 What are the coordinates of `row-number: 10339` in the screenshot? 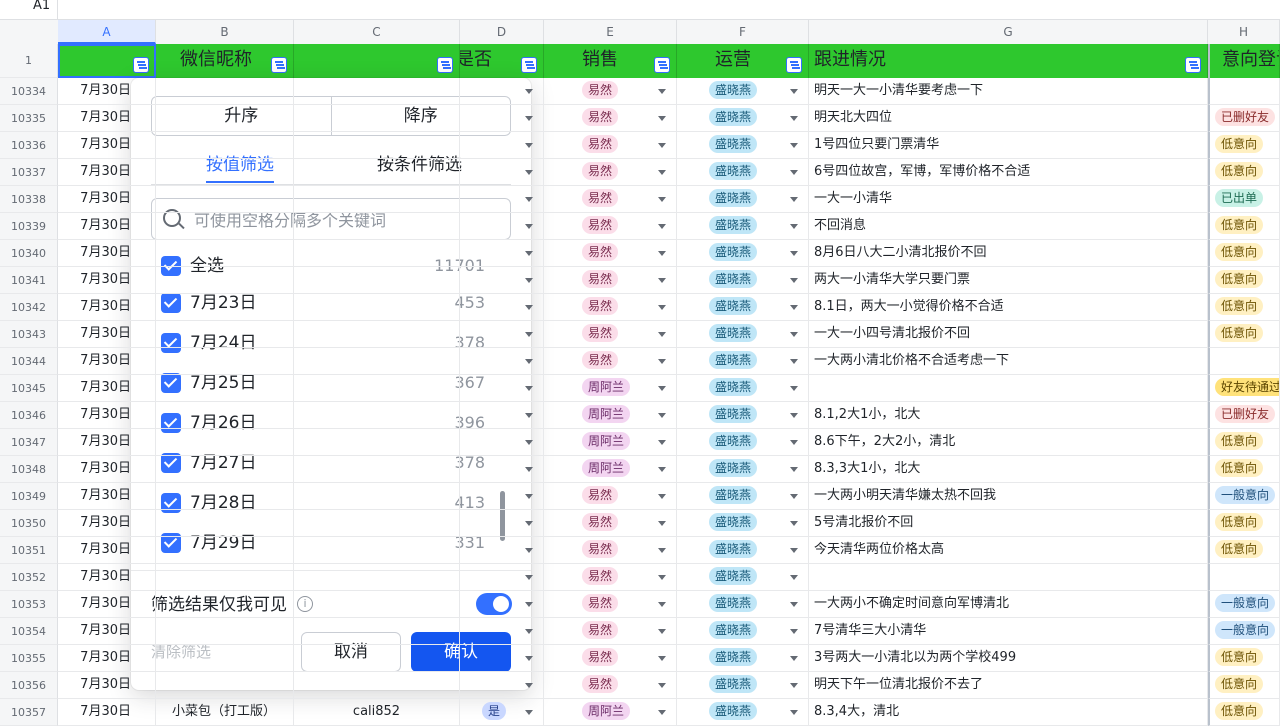 It's located at (29, 226).